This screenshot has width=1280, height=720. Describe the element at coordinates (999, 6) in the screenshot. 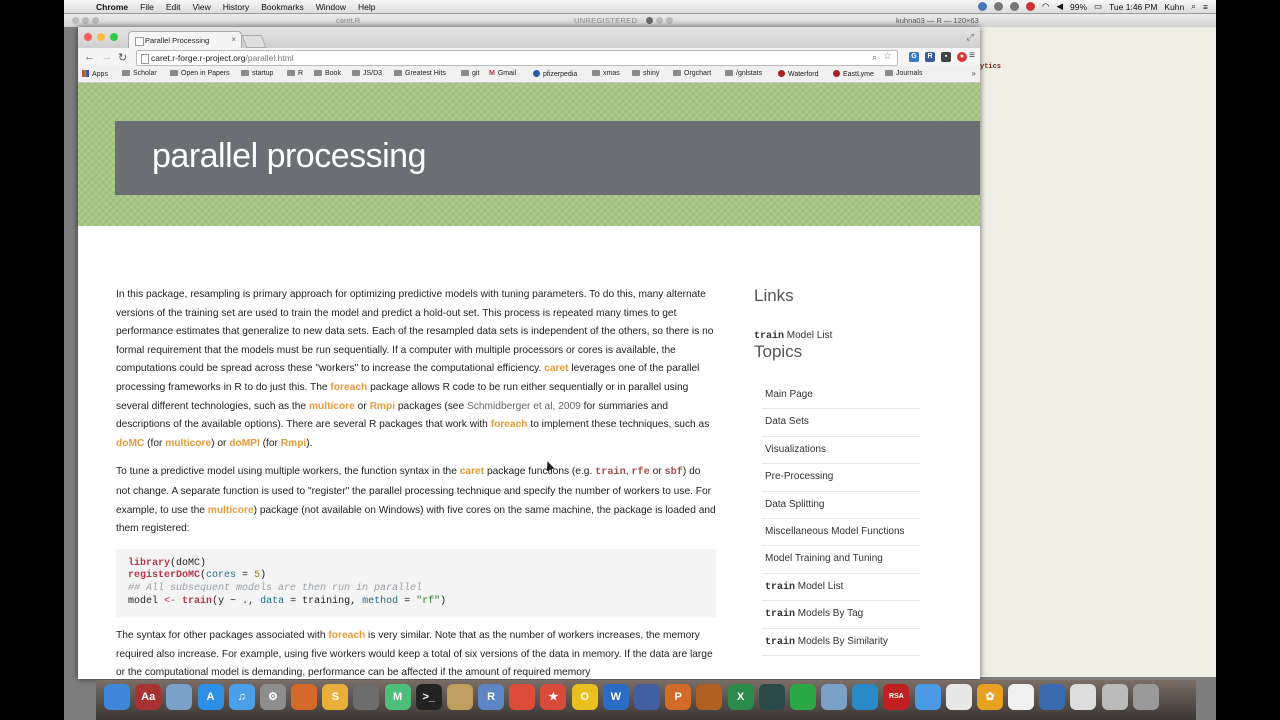

I see `status-icon` at that location.